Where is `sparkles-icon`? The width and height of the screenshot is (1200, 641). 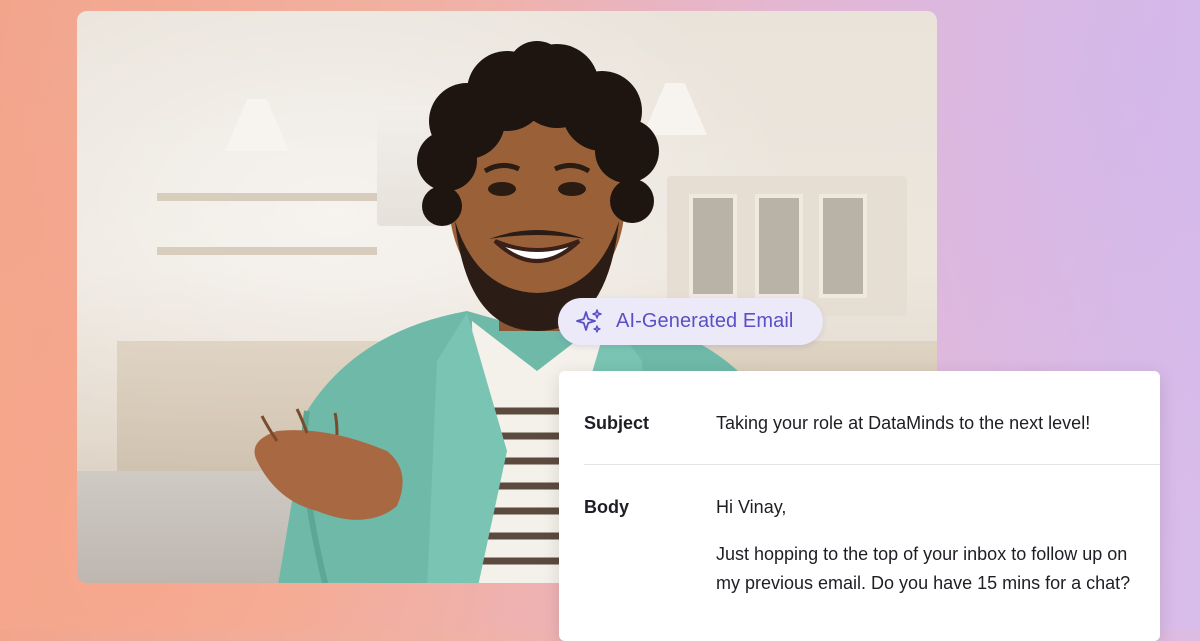 sparkles-icon is located at coordinates (589, 320).